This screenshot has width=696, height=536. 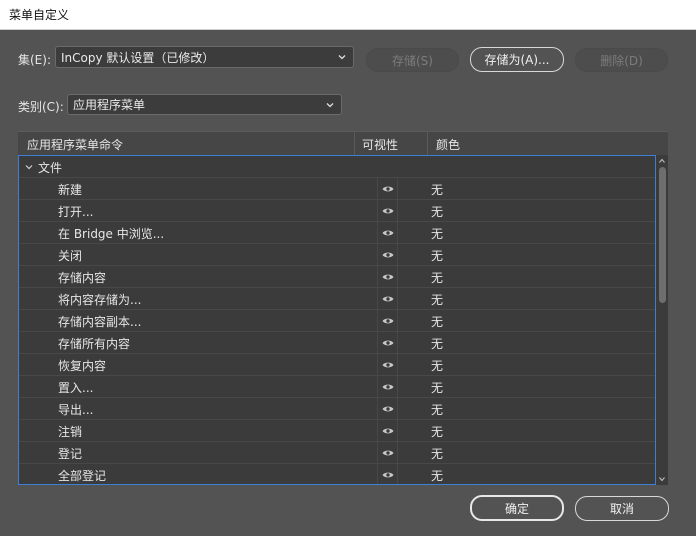 What do you see at coordinates (337, 431) in the screenshot?
I see `list-item: 注销 无` at bounding box center [337, 431].